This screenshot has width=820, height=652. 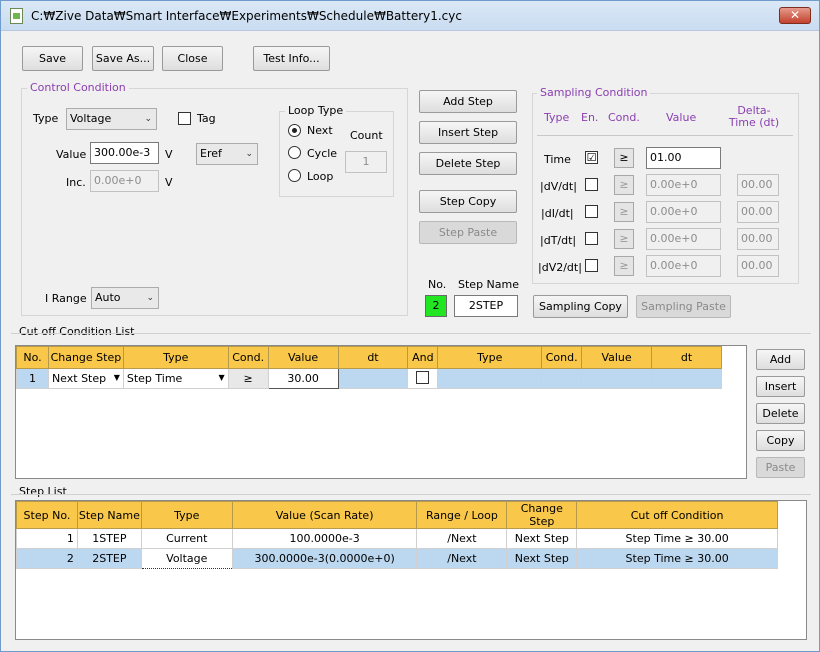 What do you see at coordinates (248, 378) in the screenshot?
I see `cutoff-cond-button: ≥` at bounding box center [248, 378].